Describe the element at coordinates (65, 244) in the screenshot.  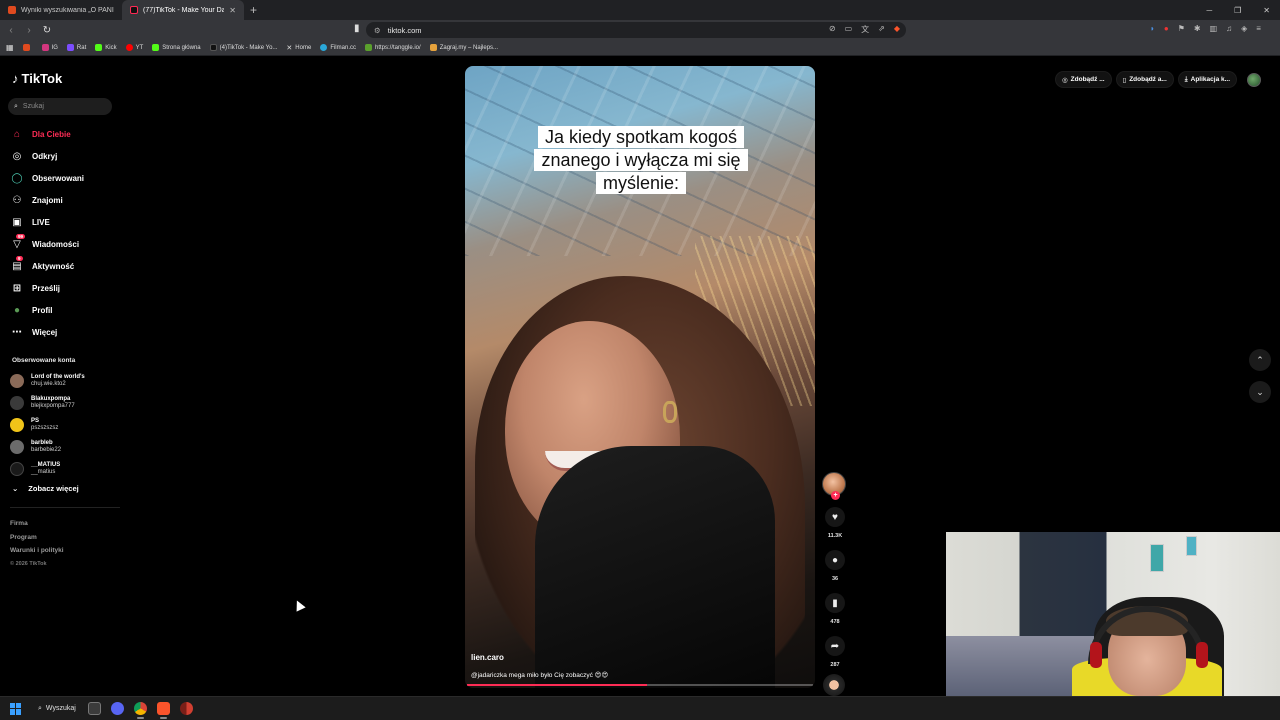
I see `sidebar-item-messages: ▽ 99 Wiadomości` at that location.